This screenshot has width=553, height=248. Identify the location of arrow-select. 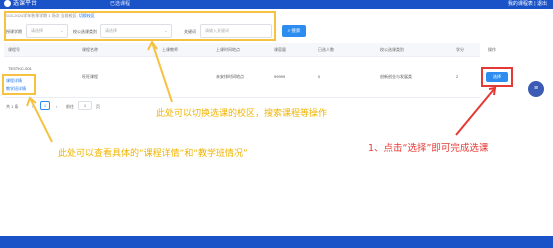
(476, 111).